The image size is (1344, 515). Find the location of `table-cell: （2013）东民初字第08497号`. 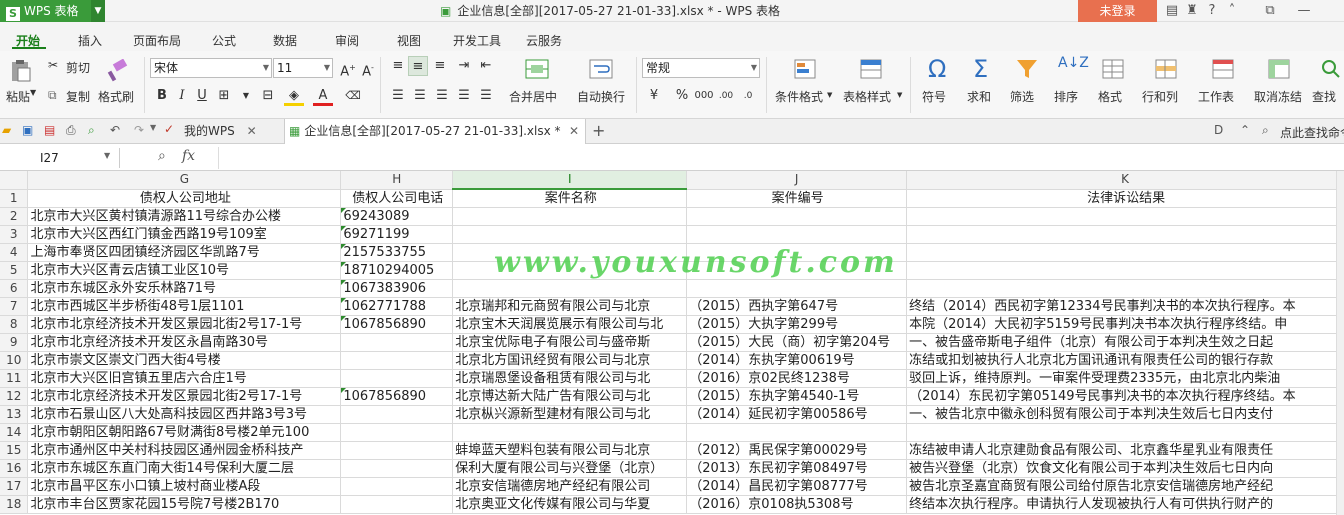

table-cell: （2013）东民初字第08497号 is located at coordinates (797, 468).